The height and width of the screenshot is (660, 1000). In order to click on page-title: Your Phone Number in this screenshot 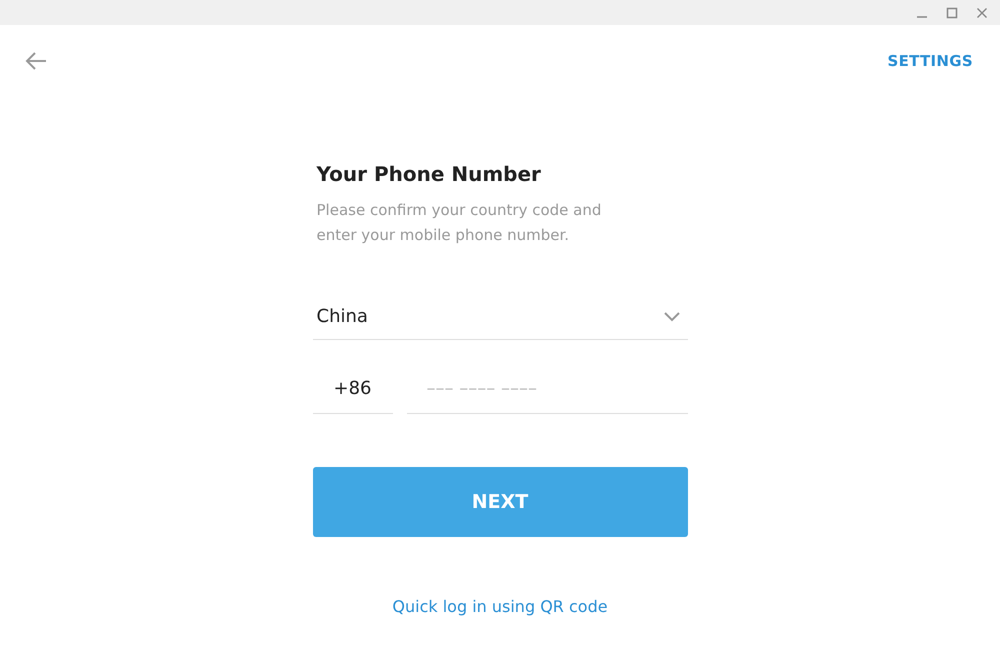, I will do `click(429, 174)`.